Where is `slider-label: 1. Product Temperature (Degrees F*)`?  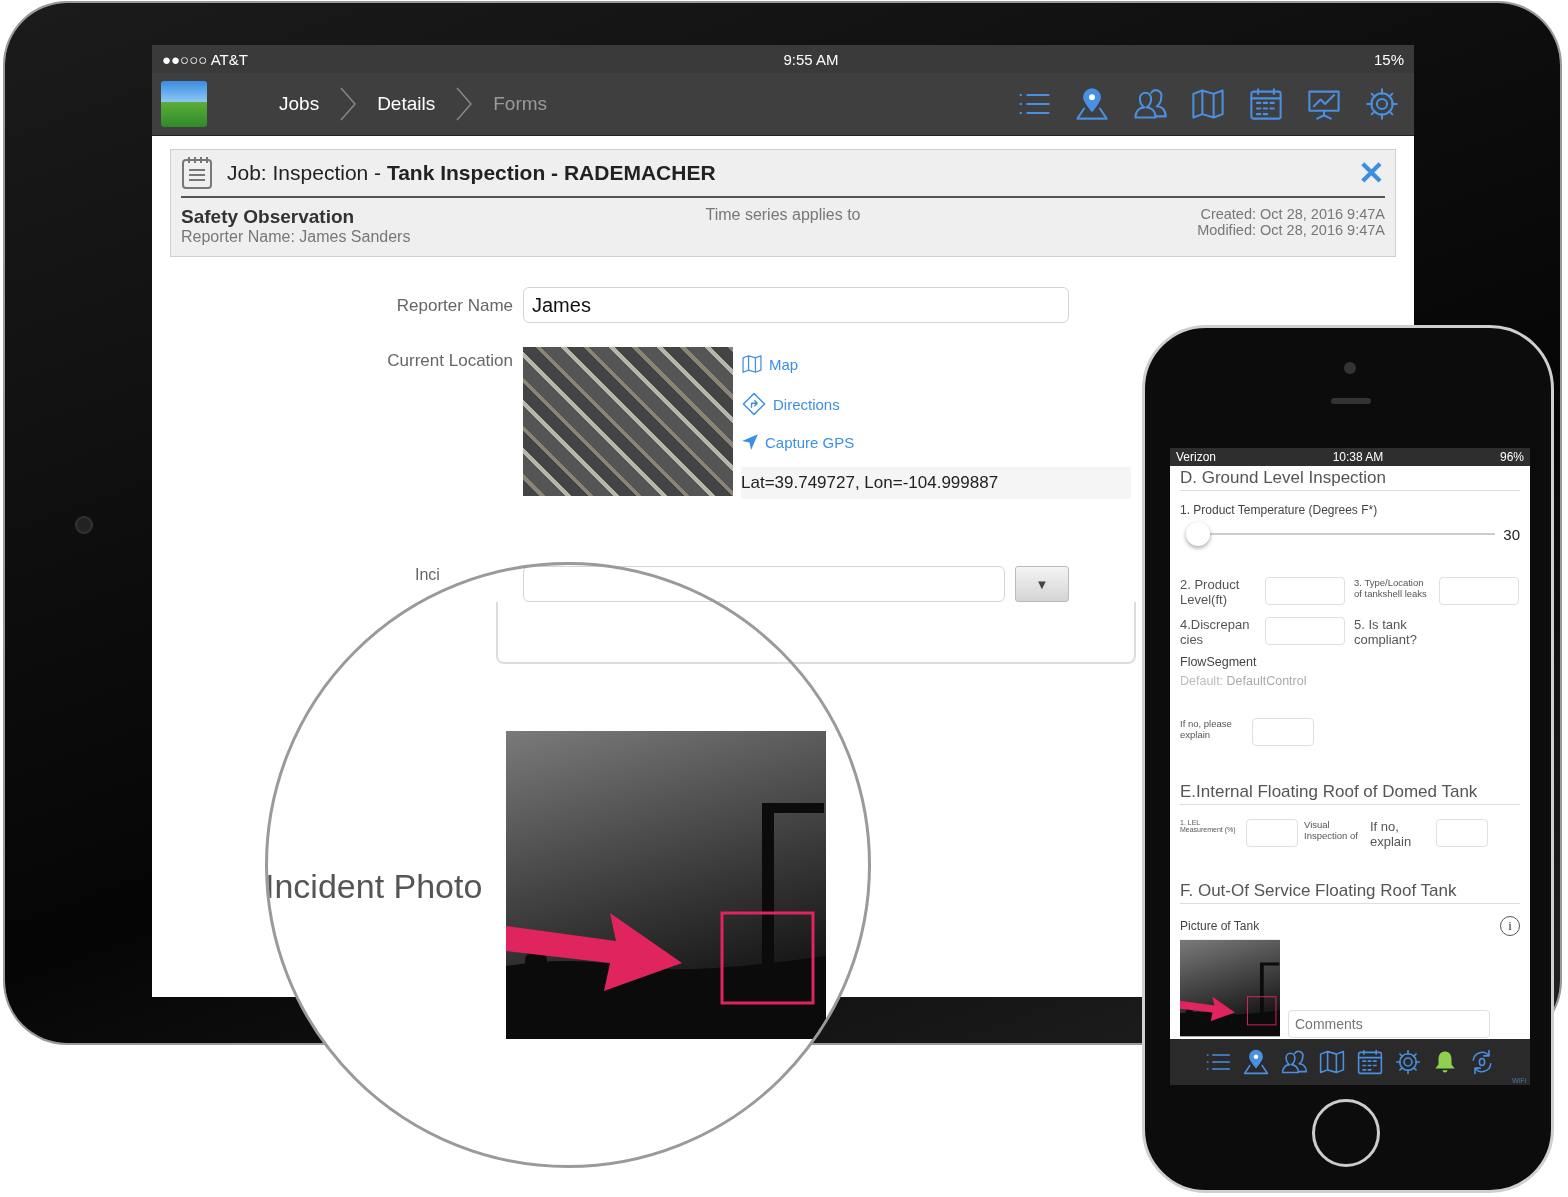
slider-label: 1. Product Temperature (Degrees F*) is located at coordinates (1279, 510).